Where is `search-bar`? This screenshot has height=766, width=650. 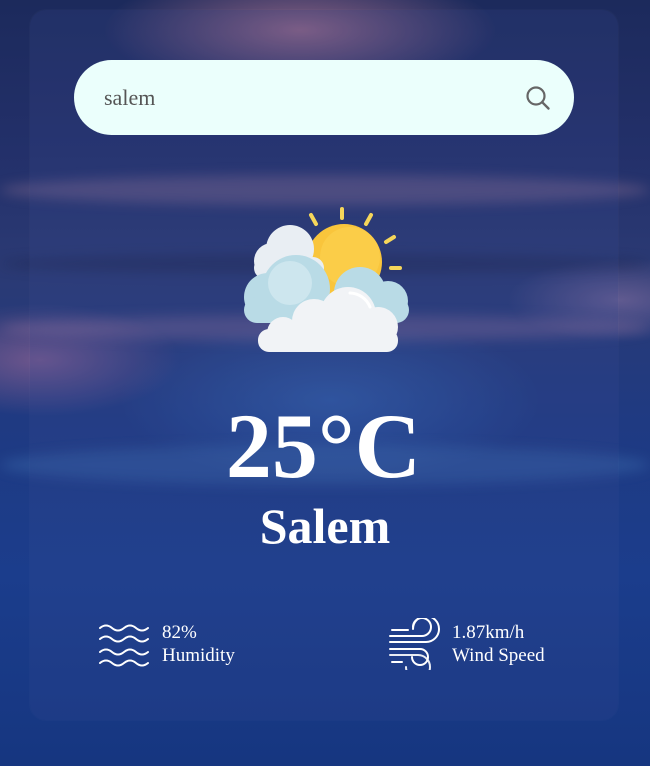 search-bar is located at coordinates (324, 97).